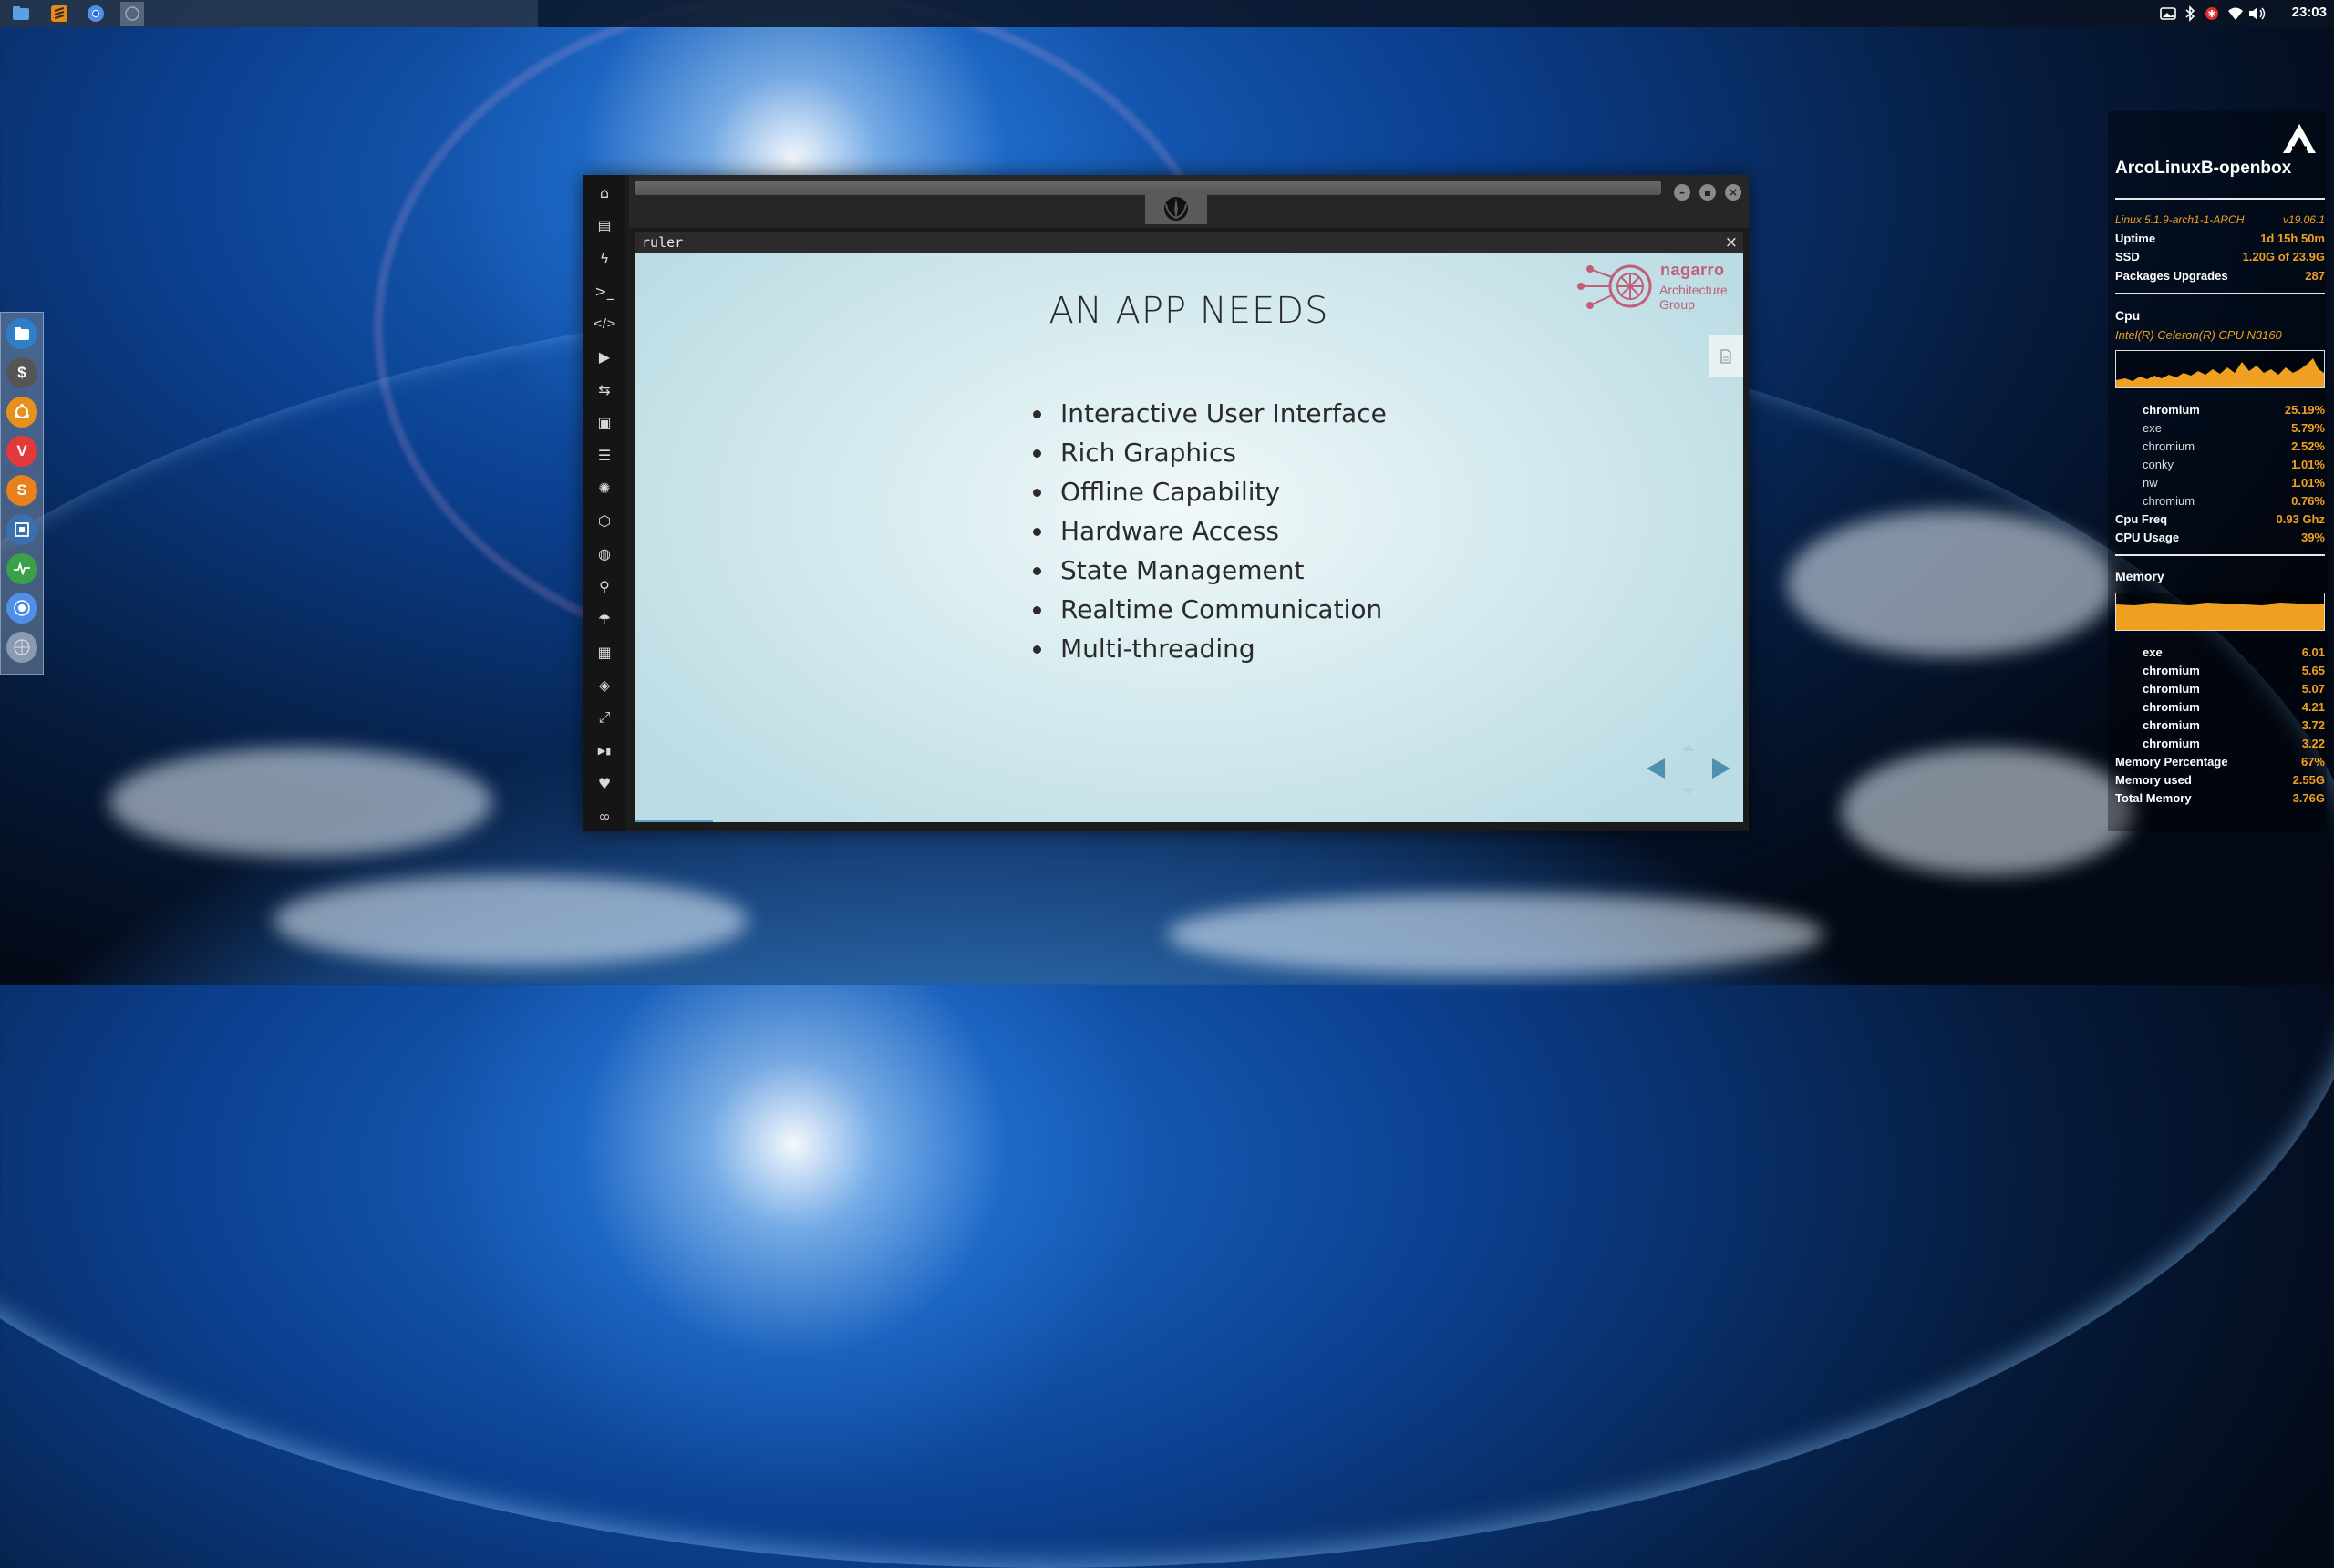 The image size is (2334, 1568). Describe the element at coordinates (1721, 768) in the screenshot. I see `next-slide-arrow-icon` at that location.